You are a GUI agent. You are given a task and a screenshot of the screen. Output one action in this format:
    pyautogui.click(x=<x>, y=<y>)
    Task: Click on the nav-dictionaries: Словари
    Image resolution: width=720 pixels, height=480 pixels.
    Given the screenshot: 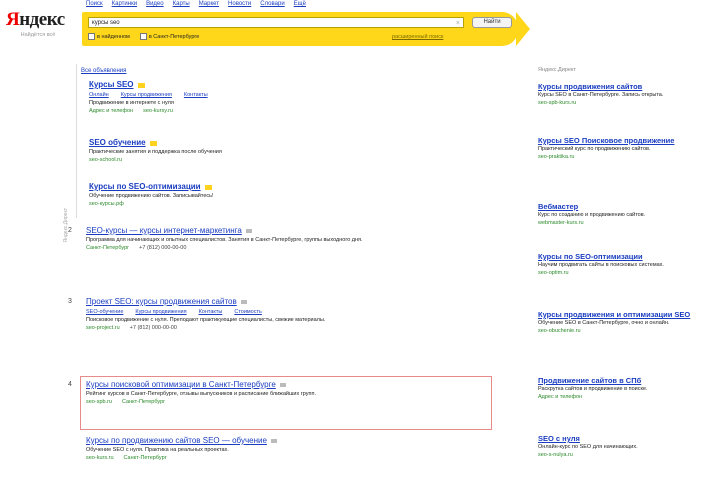 What is the action you would take?
    pyautogui.click(x=272, y=4)
    